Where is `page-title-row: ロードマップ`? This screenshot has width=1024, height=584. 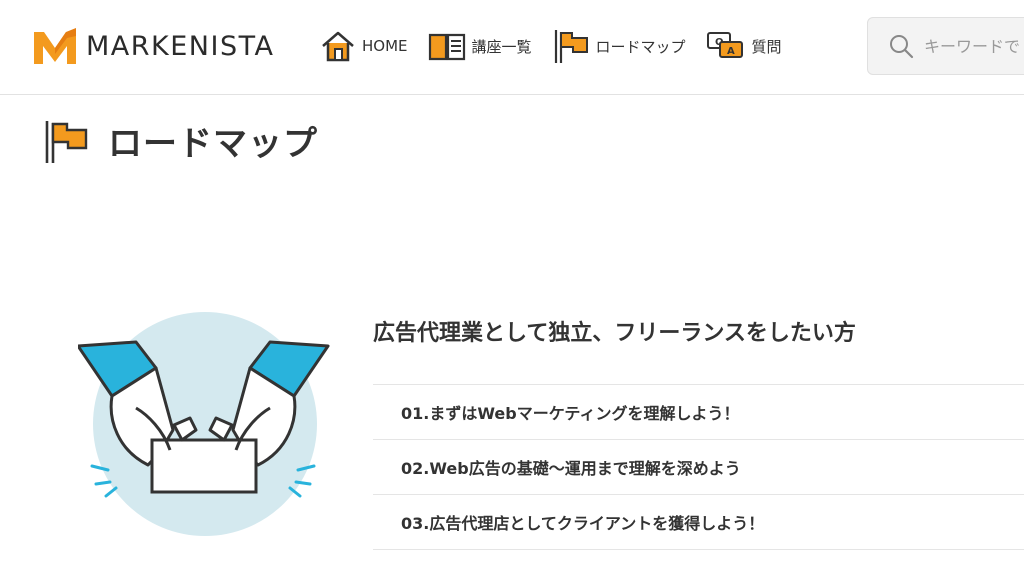
page-title-row: ロードマップ is located at coordinates (180, 140).